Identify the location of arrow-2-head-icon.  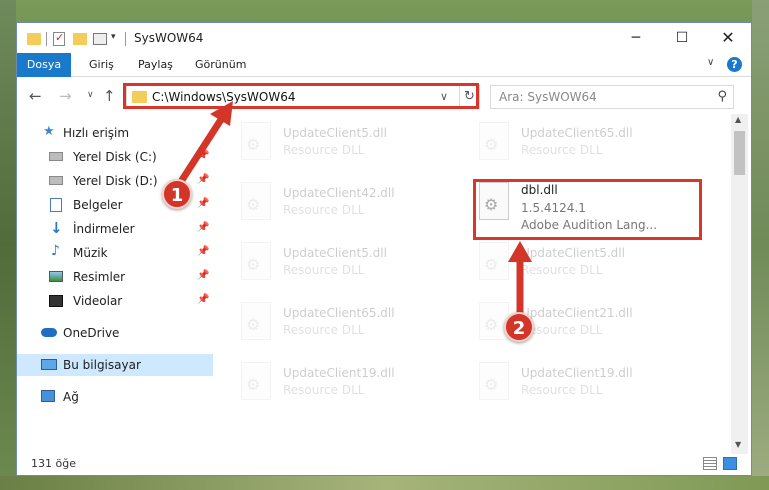
(520, 251).